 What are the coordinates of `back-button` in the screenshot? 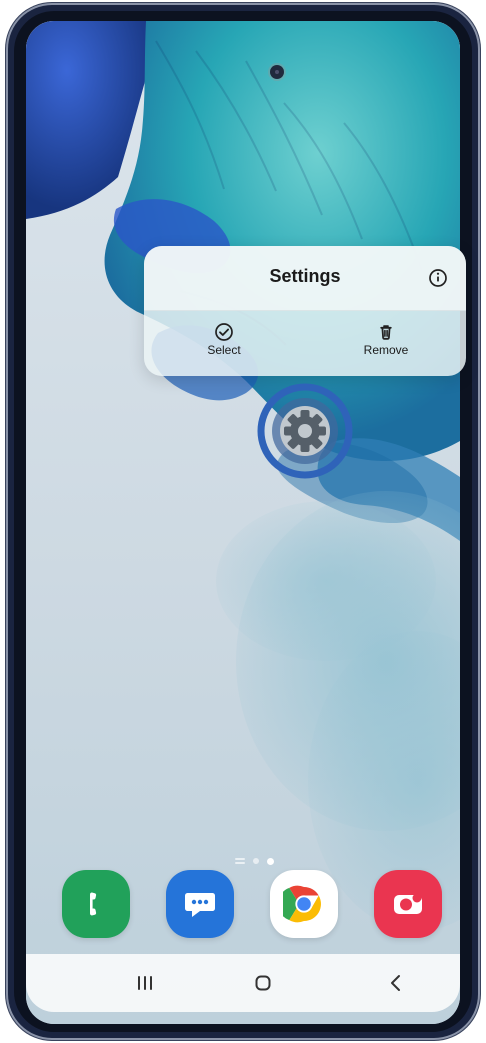 It's located at (396, 983).